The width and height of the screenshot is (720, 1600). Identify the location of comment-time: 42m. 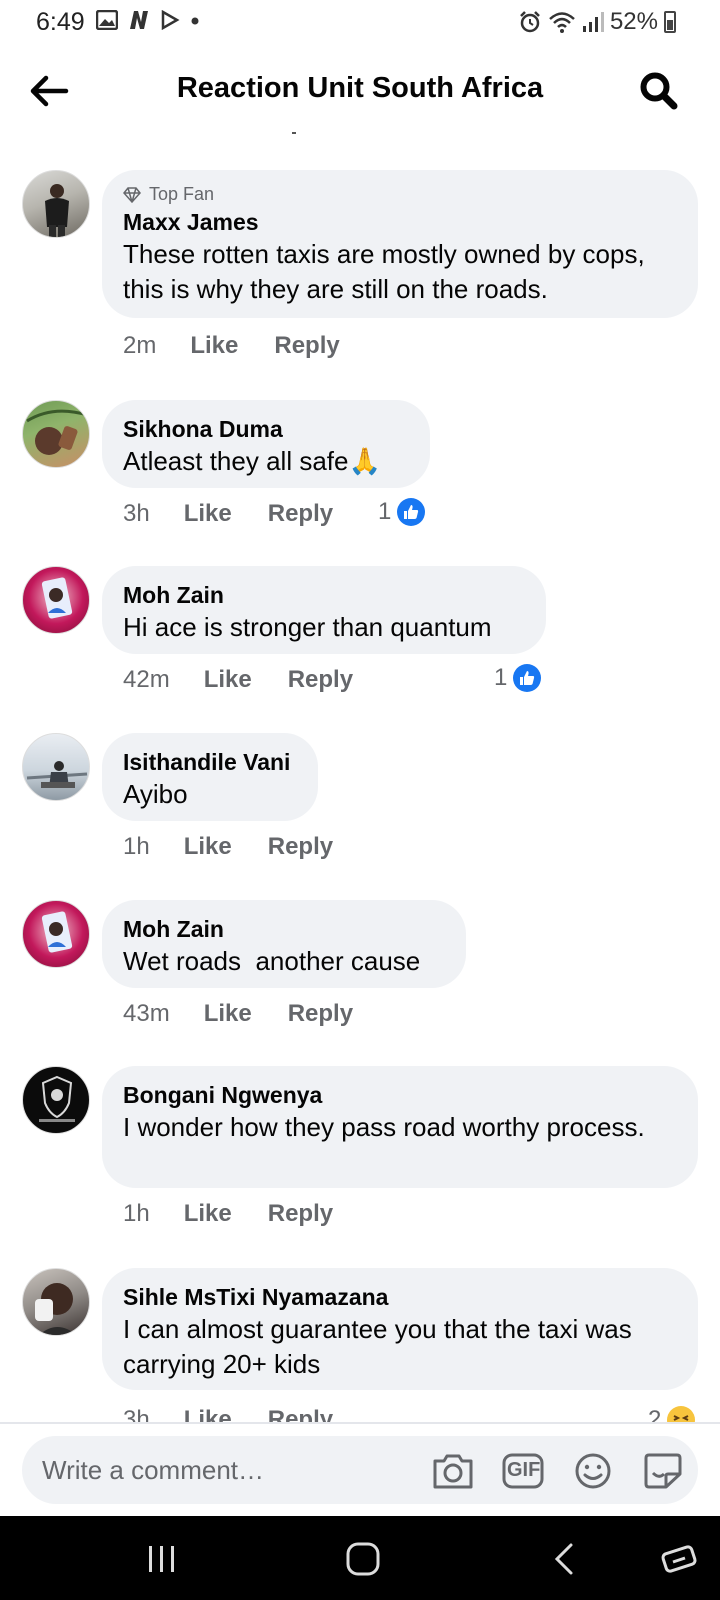
(146, 680).